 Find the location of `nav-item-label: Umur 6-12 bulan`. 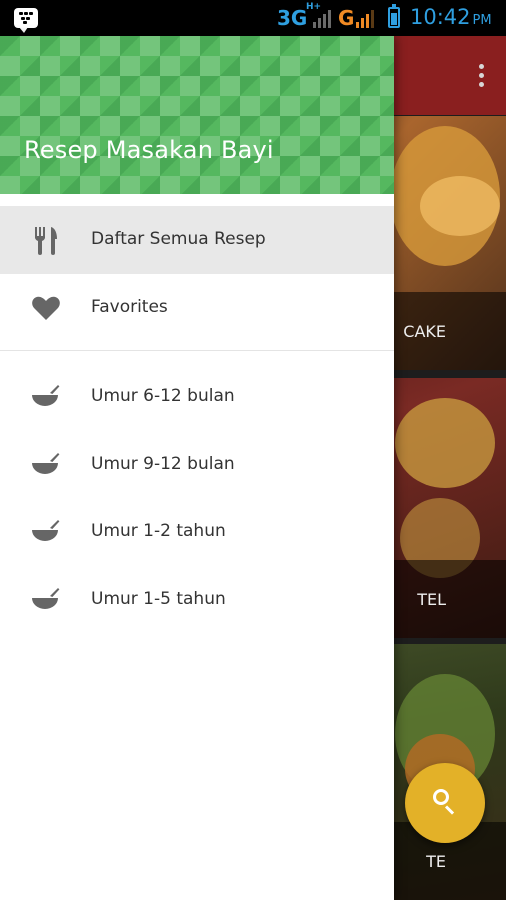

nav-item-label: Umur 6-12 bulan is located at coordinates (163, 396).